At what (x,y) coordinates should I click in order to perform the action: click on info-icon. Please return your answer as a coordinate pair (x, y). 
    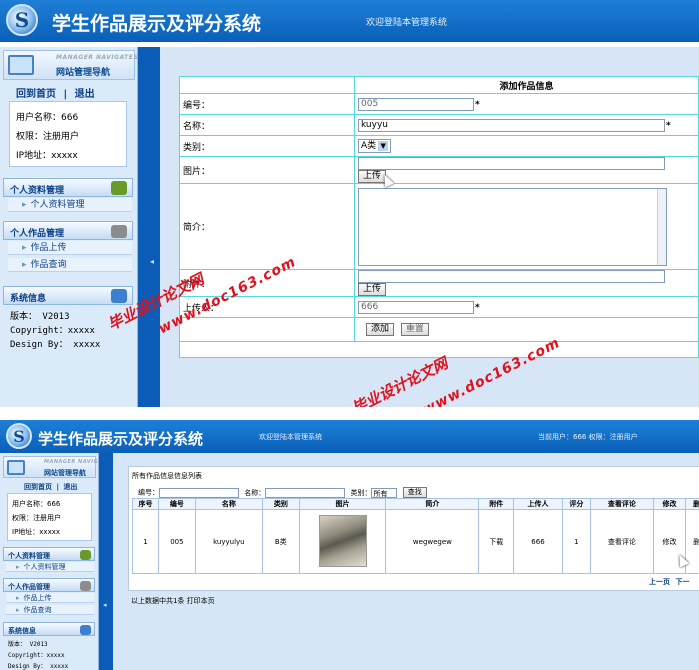
    Looking at the image, I should click on (119, 296).